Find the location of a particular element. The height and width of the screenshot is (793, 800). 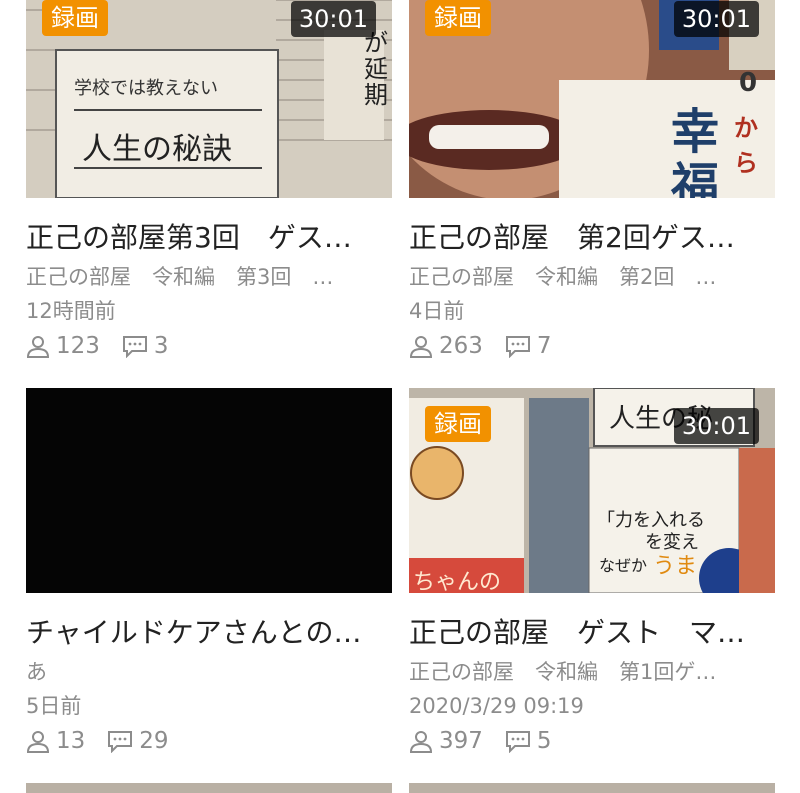

viewer-count: 13 is located at coordinates (55, 741).